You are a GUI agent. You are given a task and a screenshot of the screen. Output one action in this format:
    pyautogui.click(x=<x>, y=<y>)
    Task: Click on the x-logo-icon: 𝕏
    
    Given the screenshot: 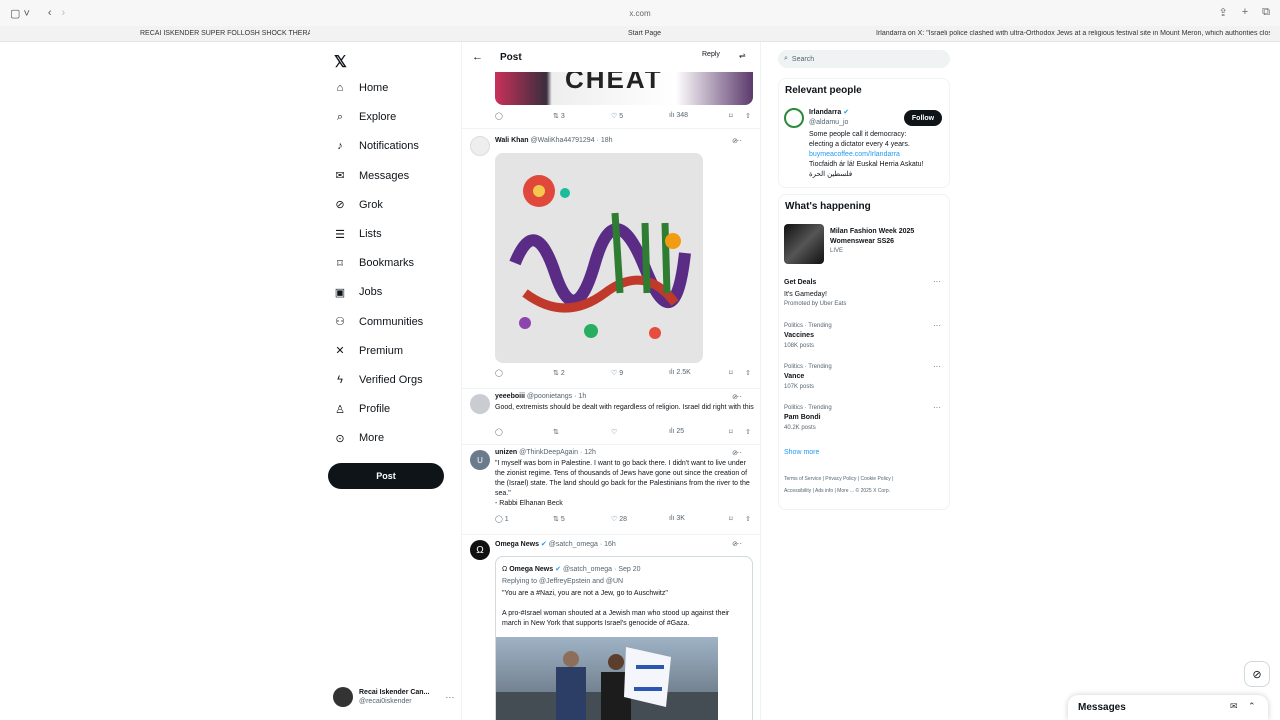 What is the action you would take?
    pyautogui.click(x=340, y=62)
    